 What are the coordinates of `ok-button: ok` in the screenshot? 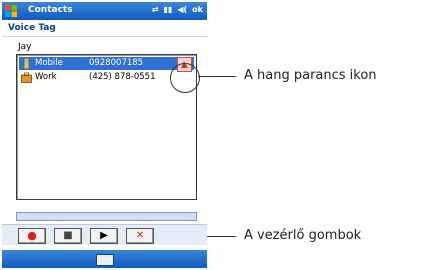 It's located at (197, 9).